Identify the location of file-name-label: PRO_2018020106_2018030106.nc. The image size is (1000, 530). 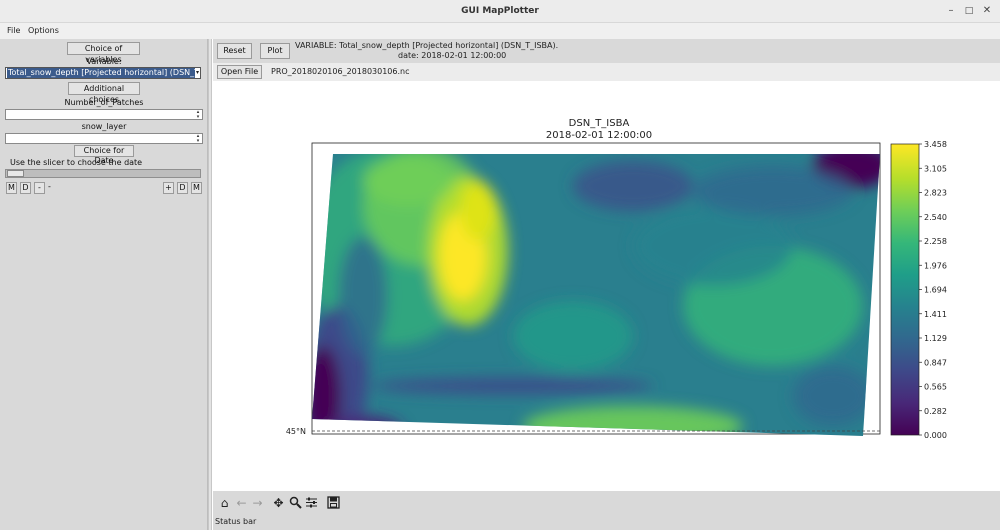
(340, 71).